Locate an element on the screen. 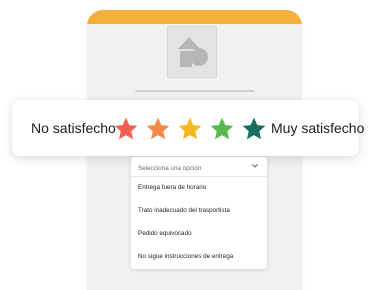 The image size is (371, 290). dropdown-option: Pedido equivocado is located at coordinates (199, 234).